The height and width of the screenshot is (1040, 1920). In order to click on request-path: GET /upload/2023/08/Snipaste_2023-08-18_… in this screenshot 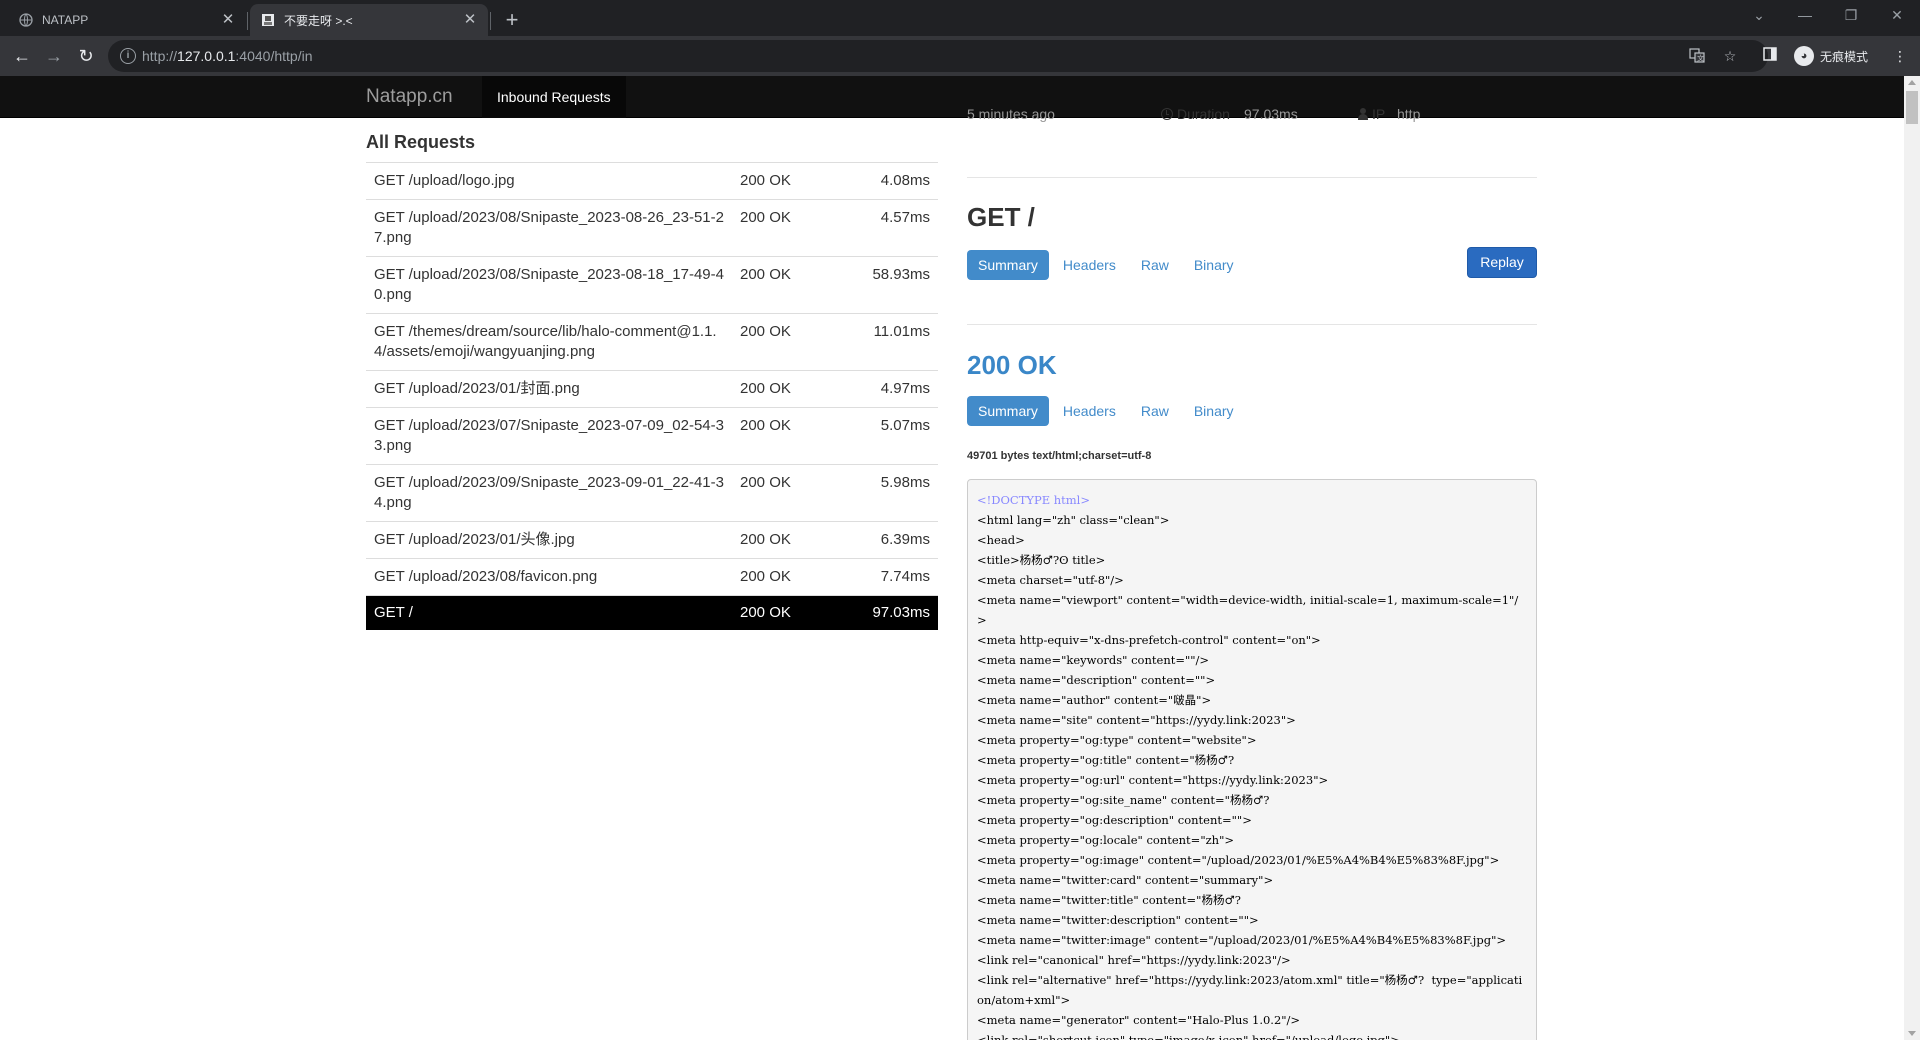, I will do `click(549, 284)`.